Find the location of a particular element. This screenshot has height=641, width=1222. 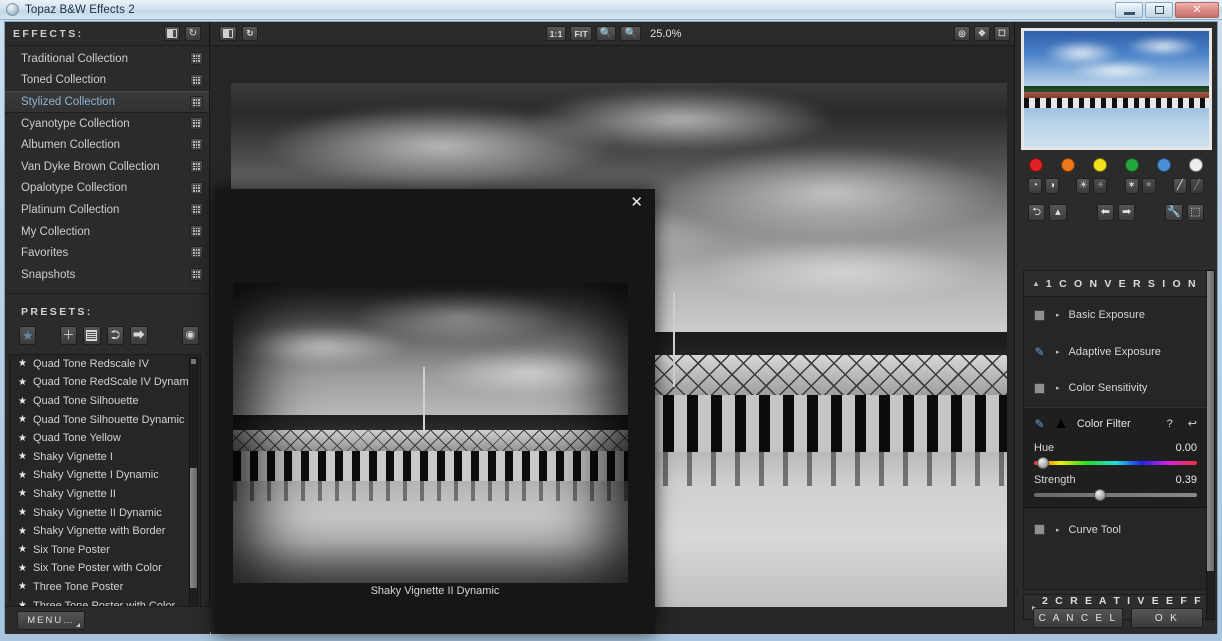

color-swatch-white is located at coordinates (1196, 165).